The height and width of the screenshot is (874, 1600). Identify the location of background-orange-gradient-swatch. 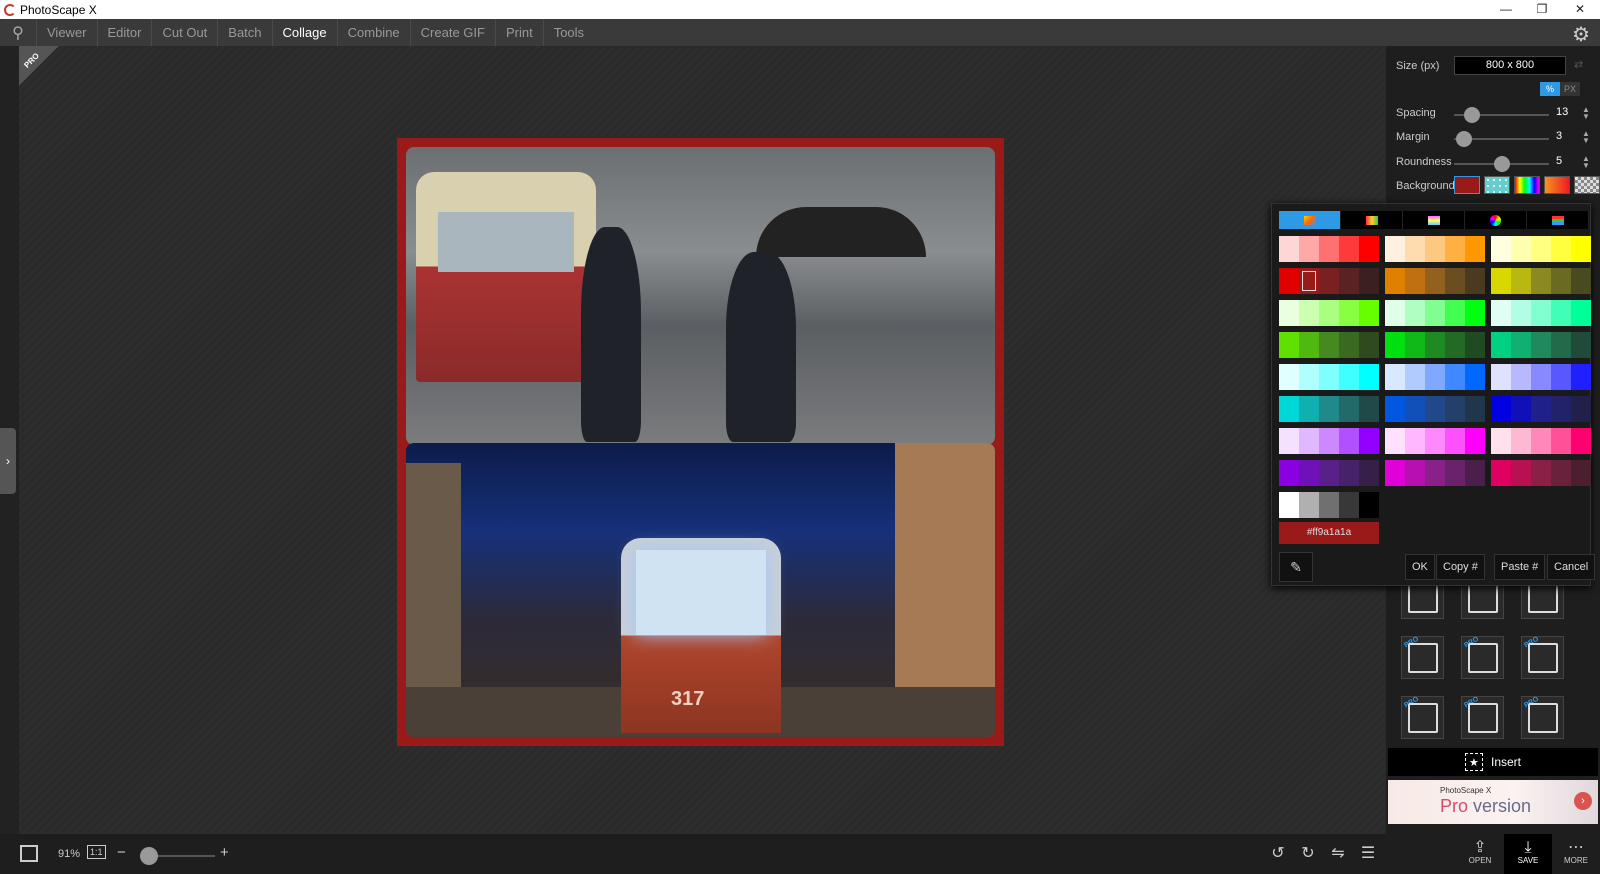
(1557, 185).